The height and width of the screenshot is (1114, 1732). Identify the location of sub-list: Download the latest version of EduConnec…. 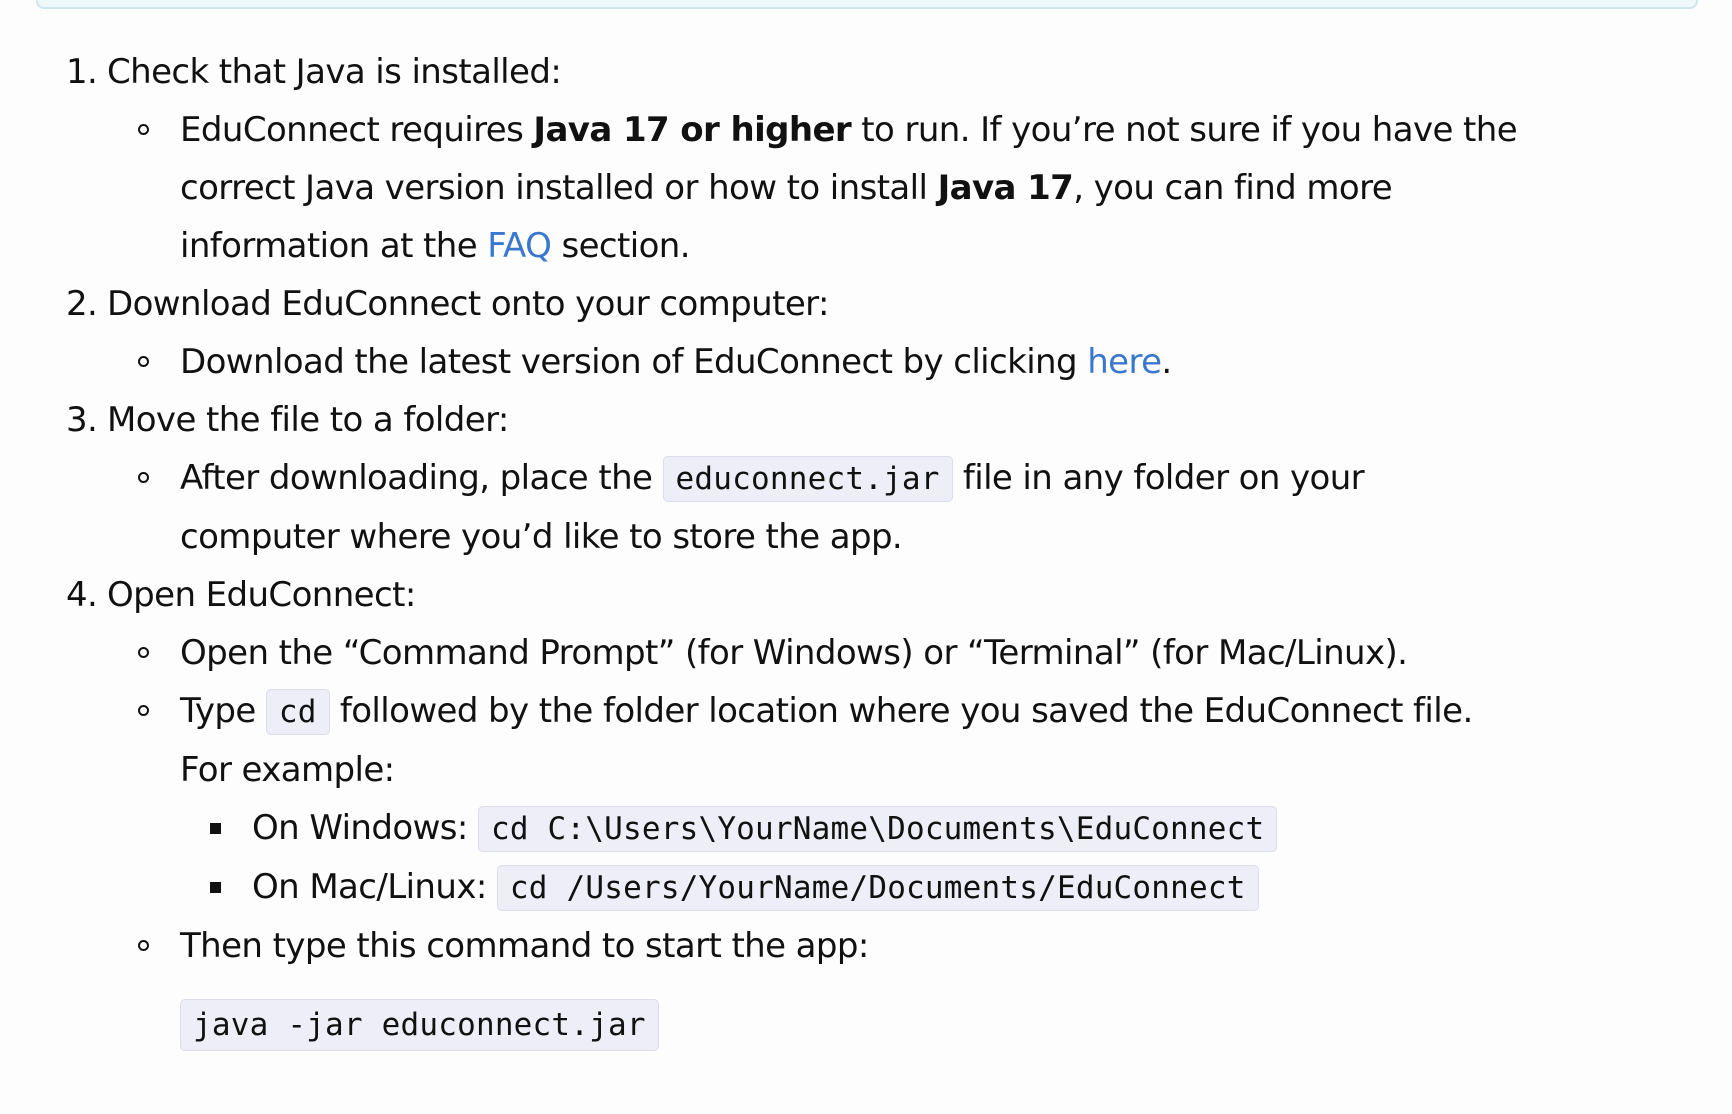
(919, 362).